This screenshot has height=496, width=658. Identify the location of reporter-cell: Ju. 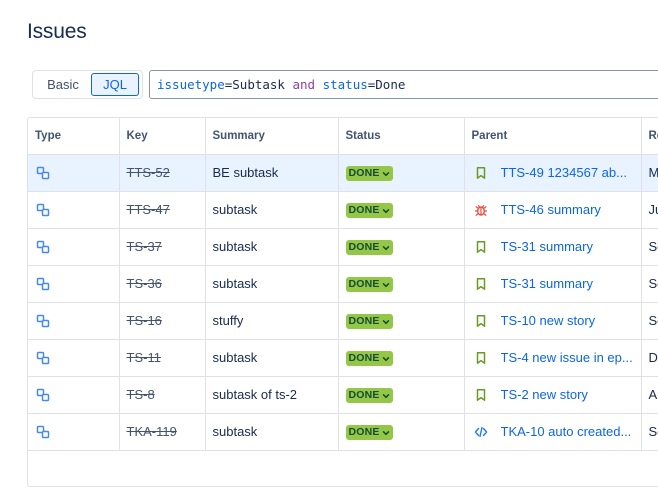
(649, 210).